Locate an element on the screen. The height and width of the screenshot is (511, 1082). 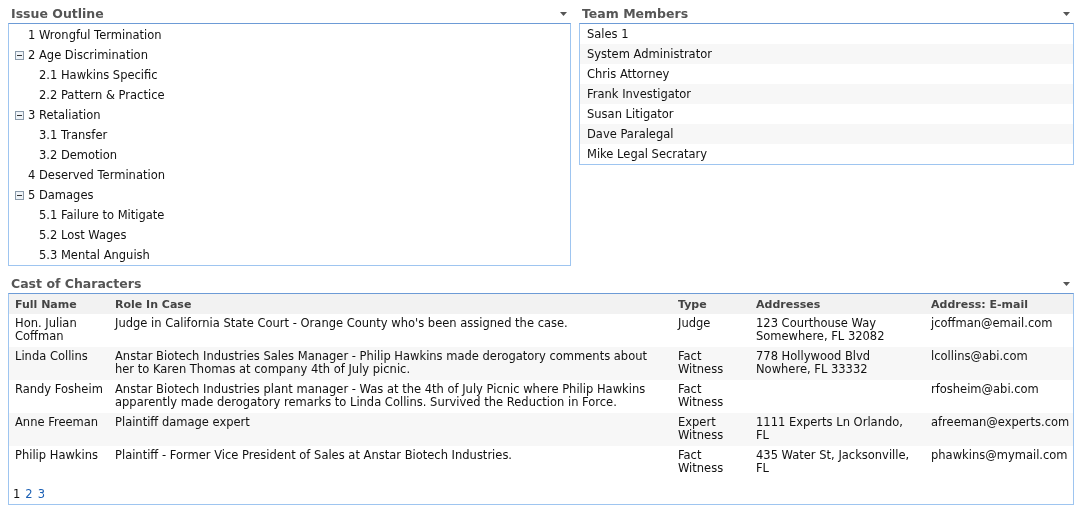
table-cell: 778 Hollywood Blvd Nowhere, FL 33332 is located at coordinates (837, 363).